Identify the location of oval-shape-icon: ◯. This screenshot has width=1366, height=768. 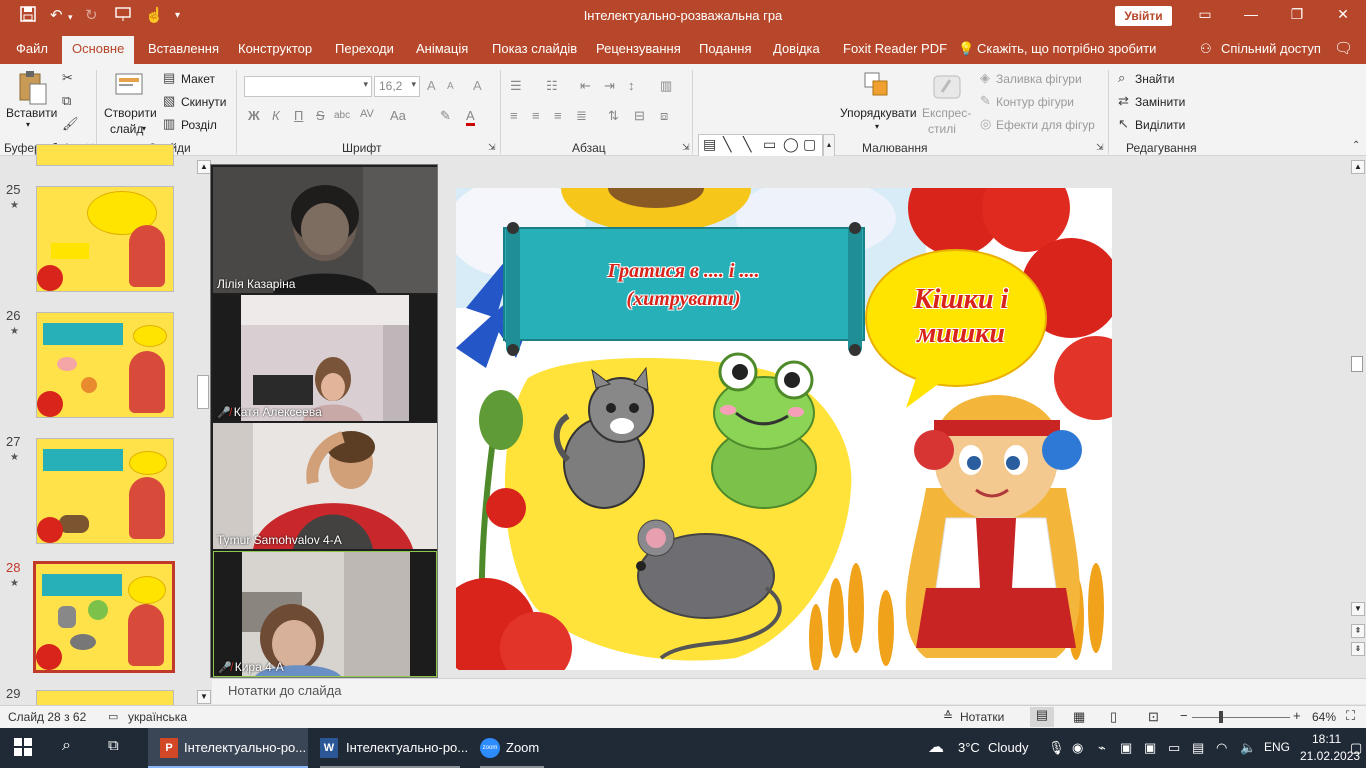
(791, 144).